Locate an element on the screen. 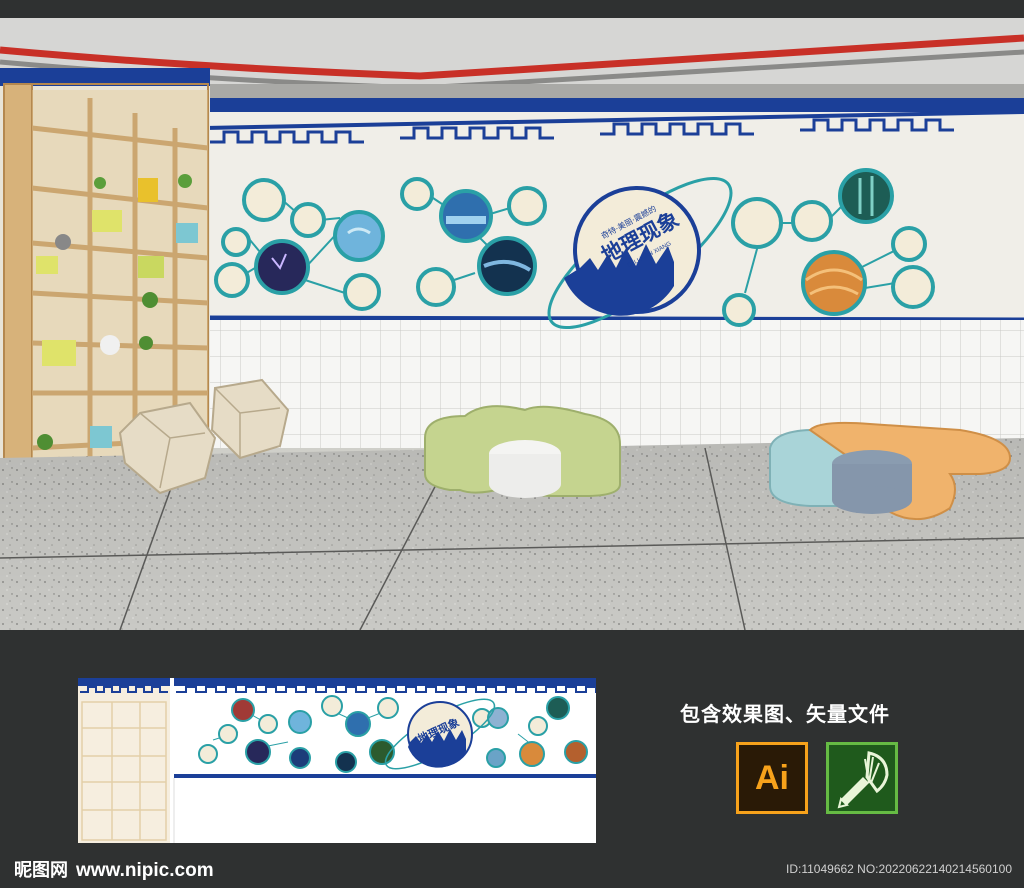 This screenshot has height=888, width=1024. illustrator-file-icon: Ai is located at coordinates (772, 778).